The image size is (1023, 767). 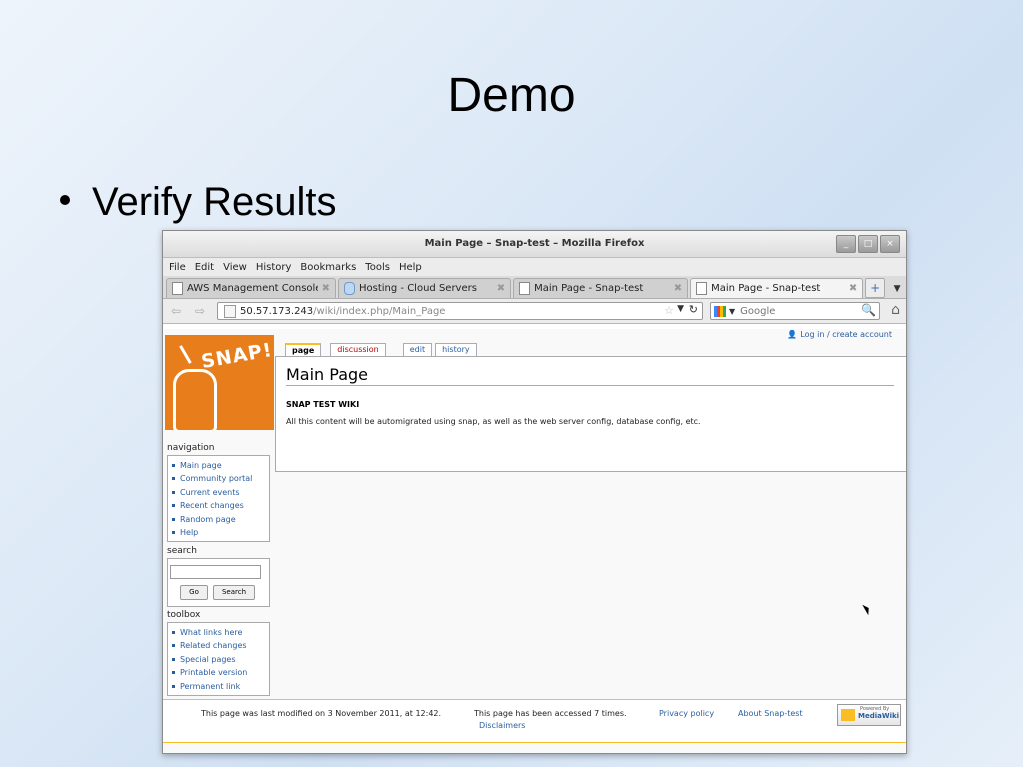 What do you see at coordinates (897, 289) in the screenshot?
I see `tab-list-chevron-icon: ▼` at bounding box center [897, 289].